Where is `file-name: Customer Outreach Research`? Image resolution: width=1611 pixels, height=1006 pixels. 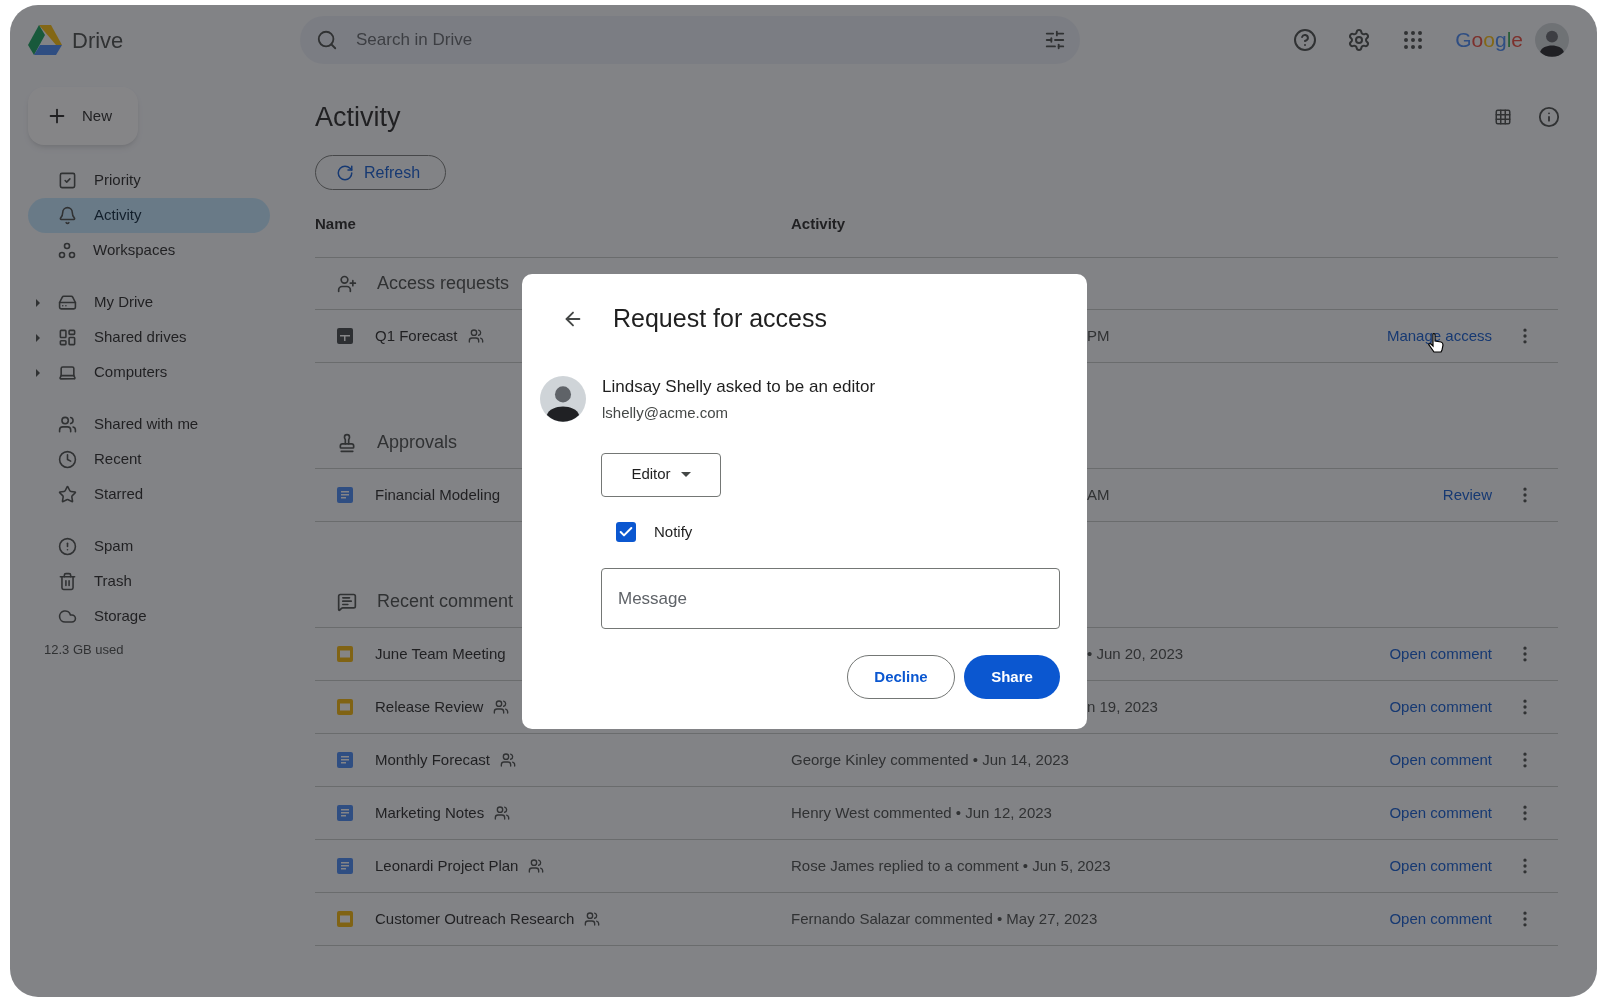
file-name: Customer Outreach Research is located at coordinates (475, 919).